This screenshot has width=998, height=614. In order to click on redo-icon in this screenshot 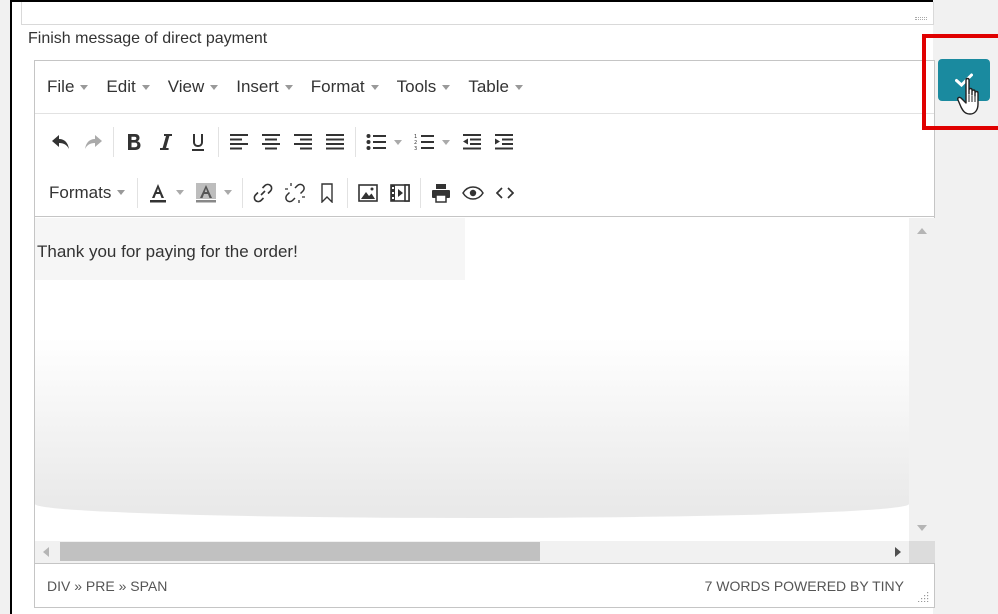, I will do `click(93, 142)`.